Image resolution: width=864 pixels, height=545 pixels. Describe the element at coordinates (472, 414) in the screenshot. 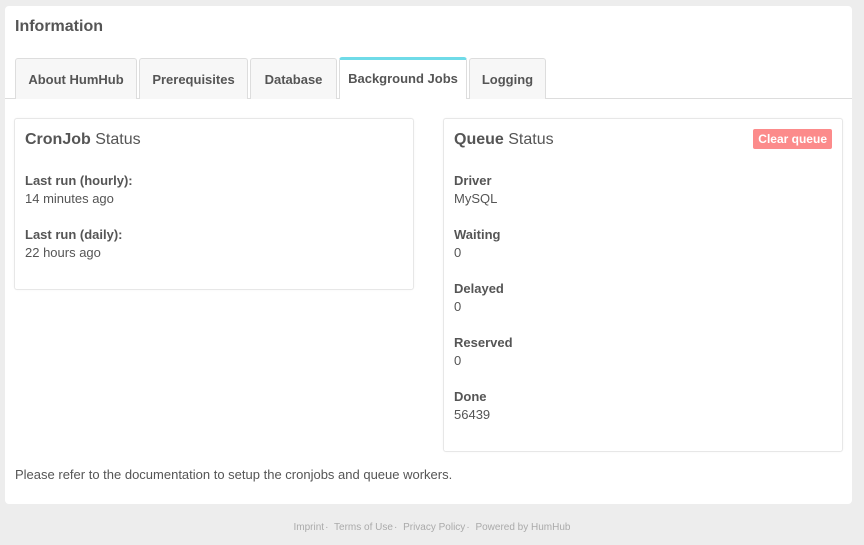

I see `field-value: 56439` at that location.